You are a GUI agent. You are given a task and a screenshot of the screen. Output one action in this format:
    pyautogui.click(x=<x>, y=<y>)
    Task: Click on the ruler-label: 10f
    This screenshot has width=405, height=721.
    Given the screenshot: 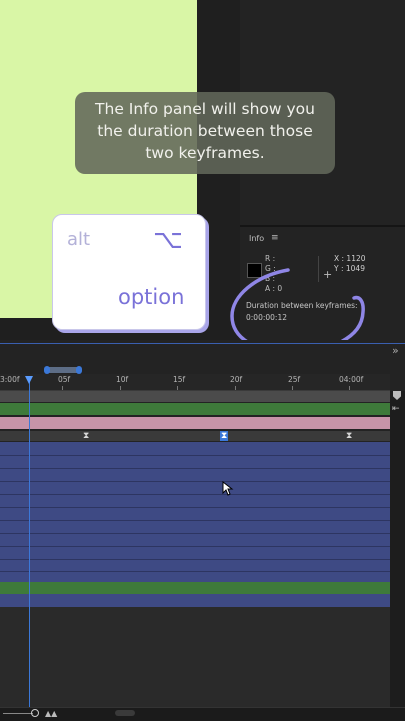 What is the action you would take?
    pyautogui.click(x=122, y=379)
    